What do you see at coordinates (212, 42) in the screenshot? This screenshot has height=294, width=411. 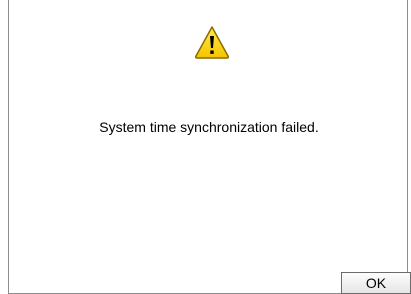 I see `warning-icon` at bounding box center [212, 42].